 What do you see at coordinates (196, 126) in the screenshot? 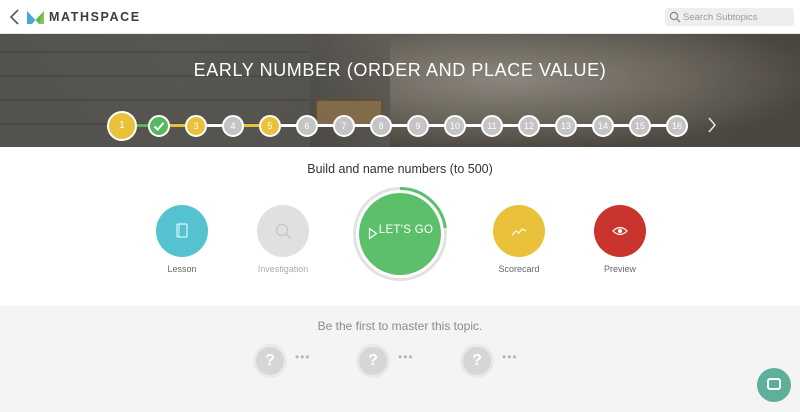
I see `subtopic-step-3: 3` at bounding box center [196, 126].